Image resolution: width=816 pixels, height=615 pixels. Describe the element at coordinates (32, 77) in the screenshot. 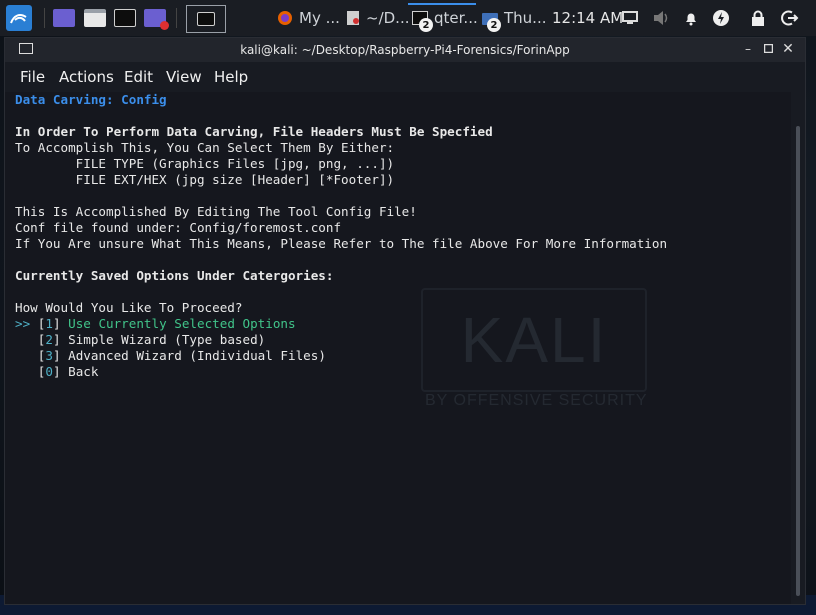

I see `menu-file: File` at that location.